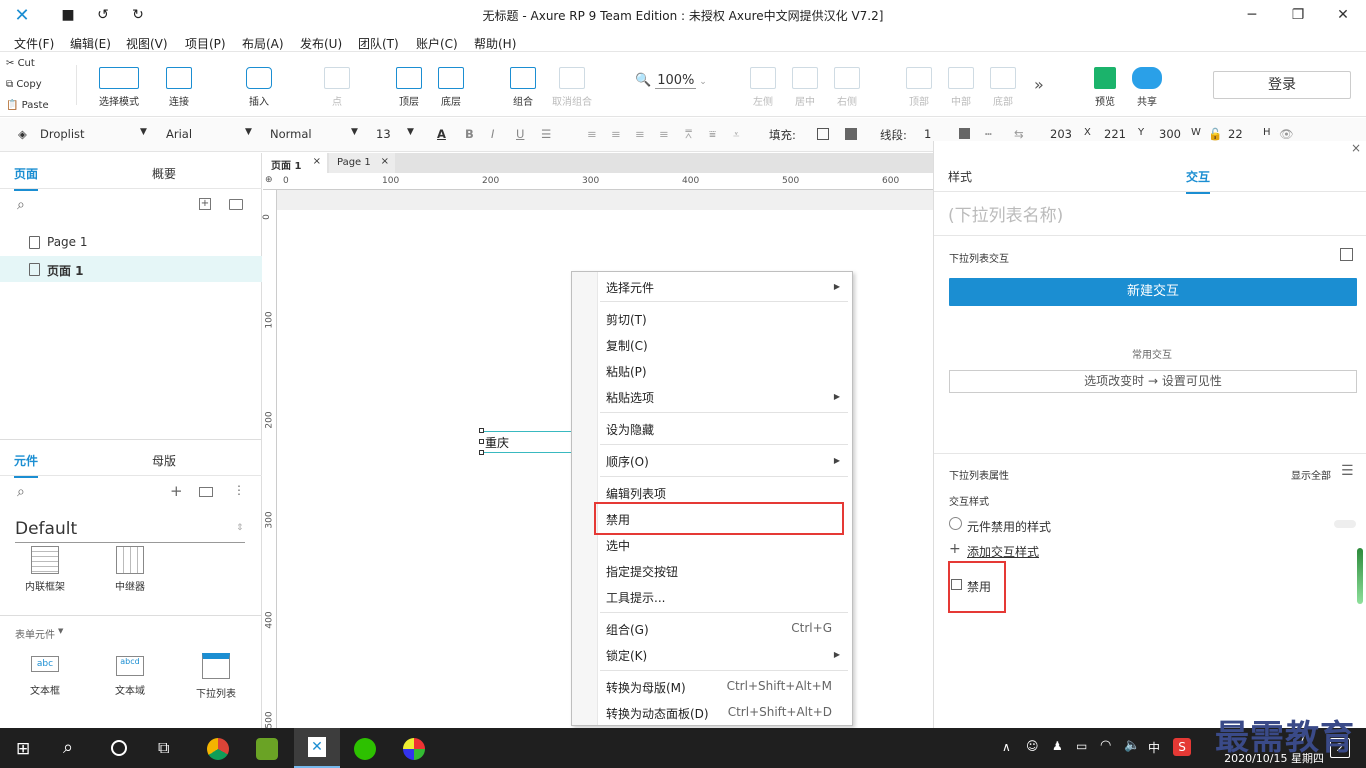 The height and width of the screenshot is (768, 1366). Describe the element at coordinates (626, 655) in the screenshot. I see `menu-item-lock: 锁定(K)` at that location.